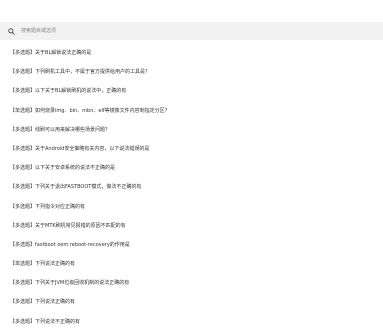  I want to click on question-text: 下列说法不正确的有, so click(58, 321).